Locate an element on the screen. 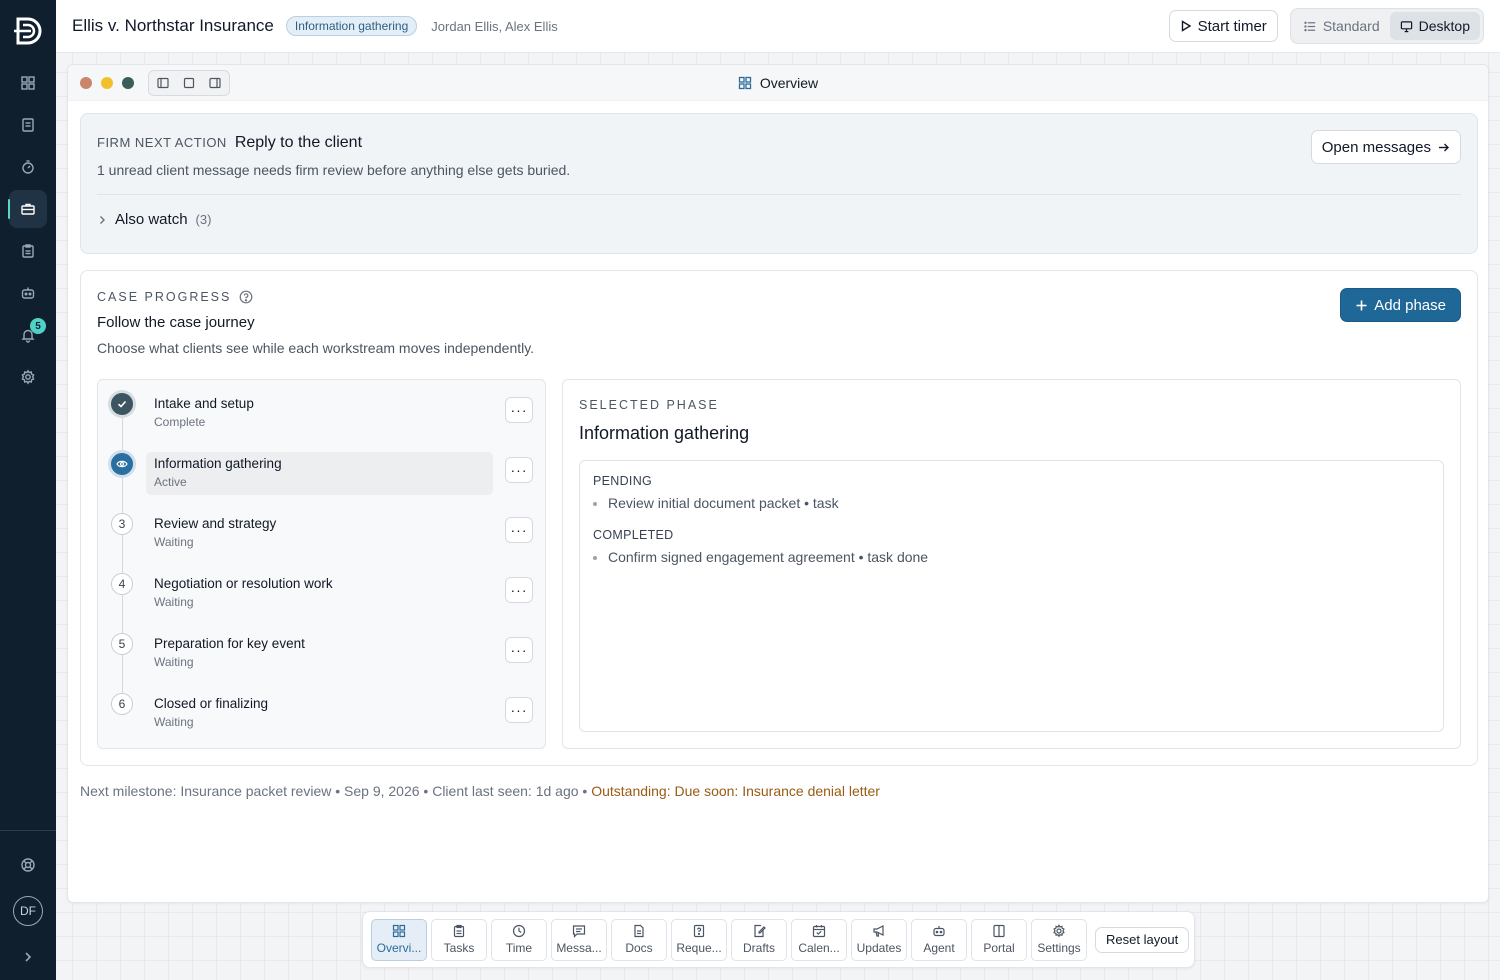 The image size is (1500, 980). window-close-dot is located at coordinates (86, 82).